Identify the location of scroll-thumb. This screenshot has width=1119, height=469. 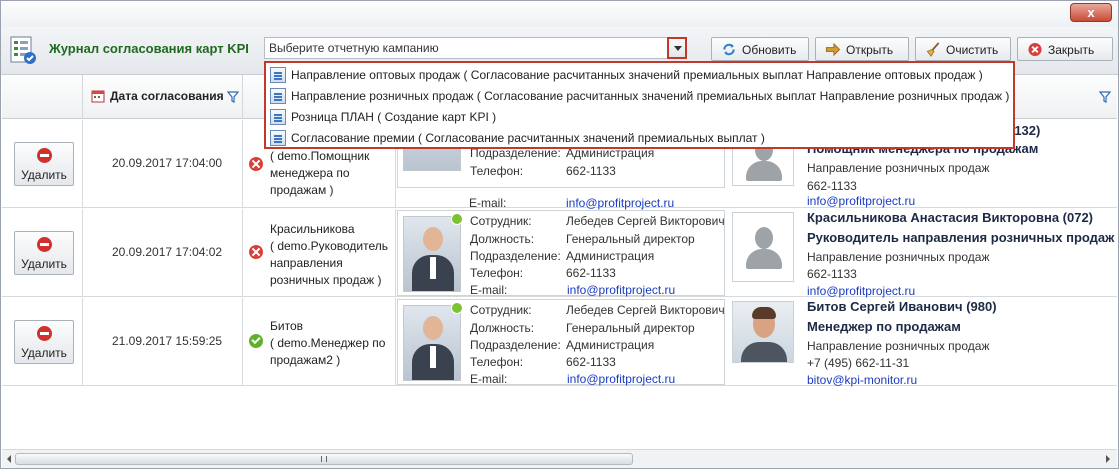
(324, 459).